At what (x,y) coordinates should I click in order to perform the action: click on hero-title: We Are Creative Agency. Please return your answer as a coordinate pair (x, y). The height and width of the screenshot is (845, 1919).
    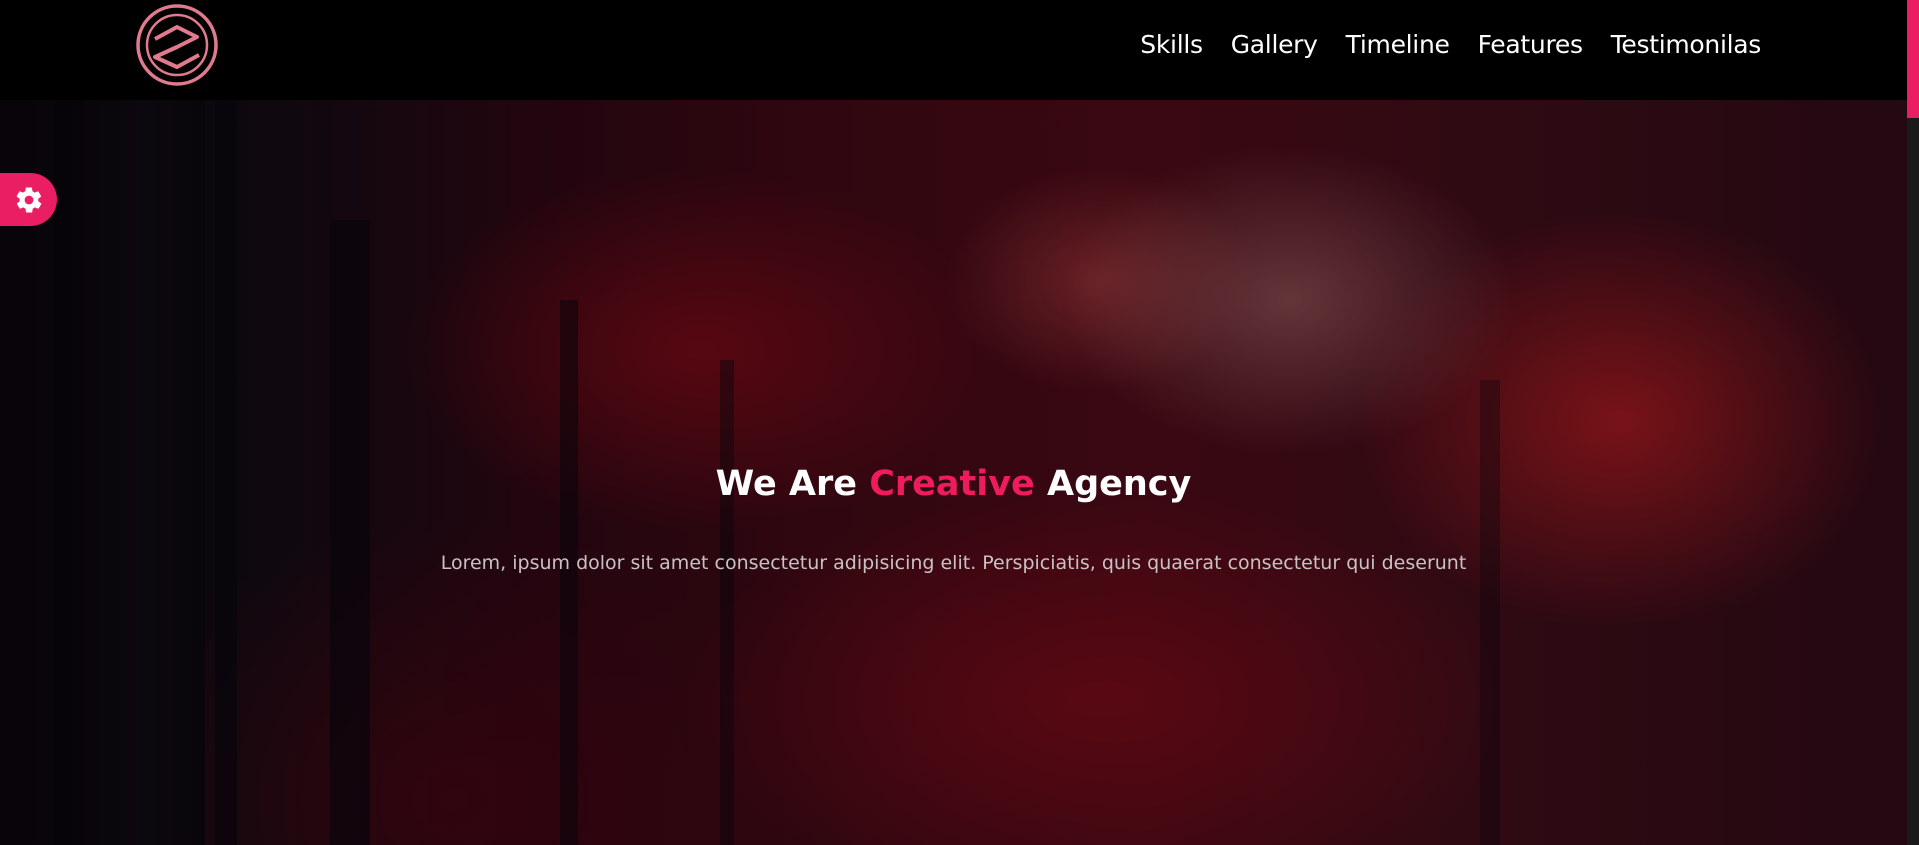
    Looking at the image, I should click on (953, 484).